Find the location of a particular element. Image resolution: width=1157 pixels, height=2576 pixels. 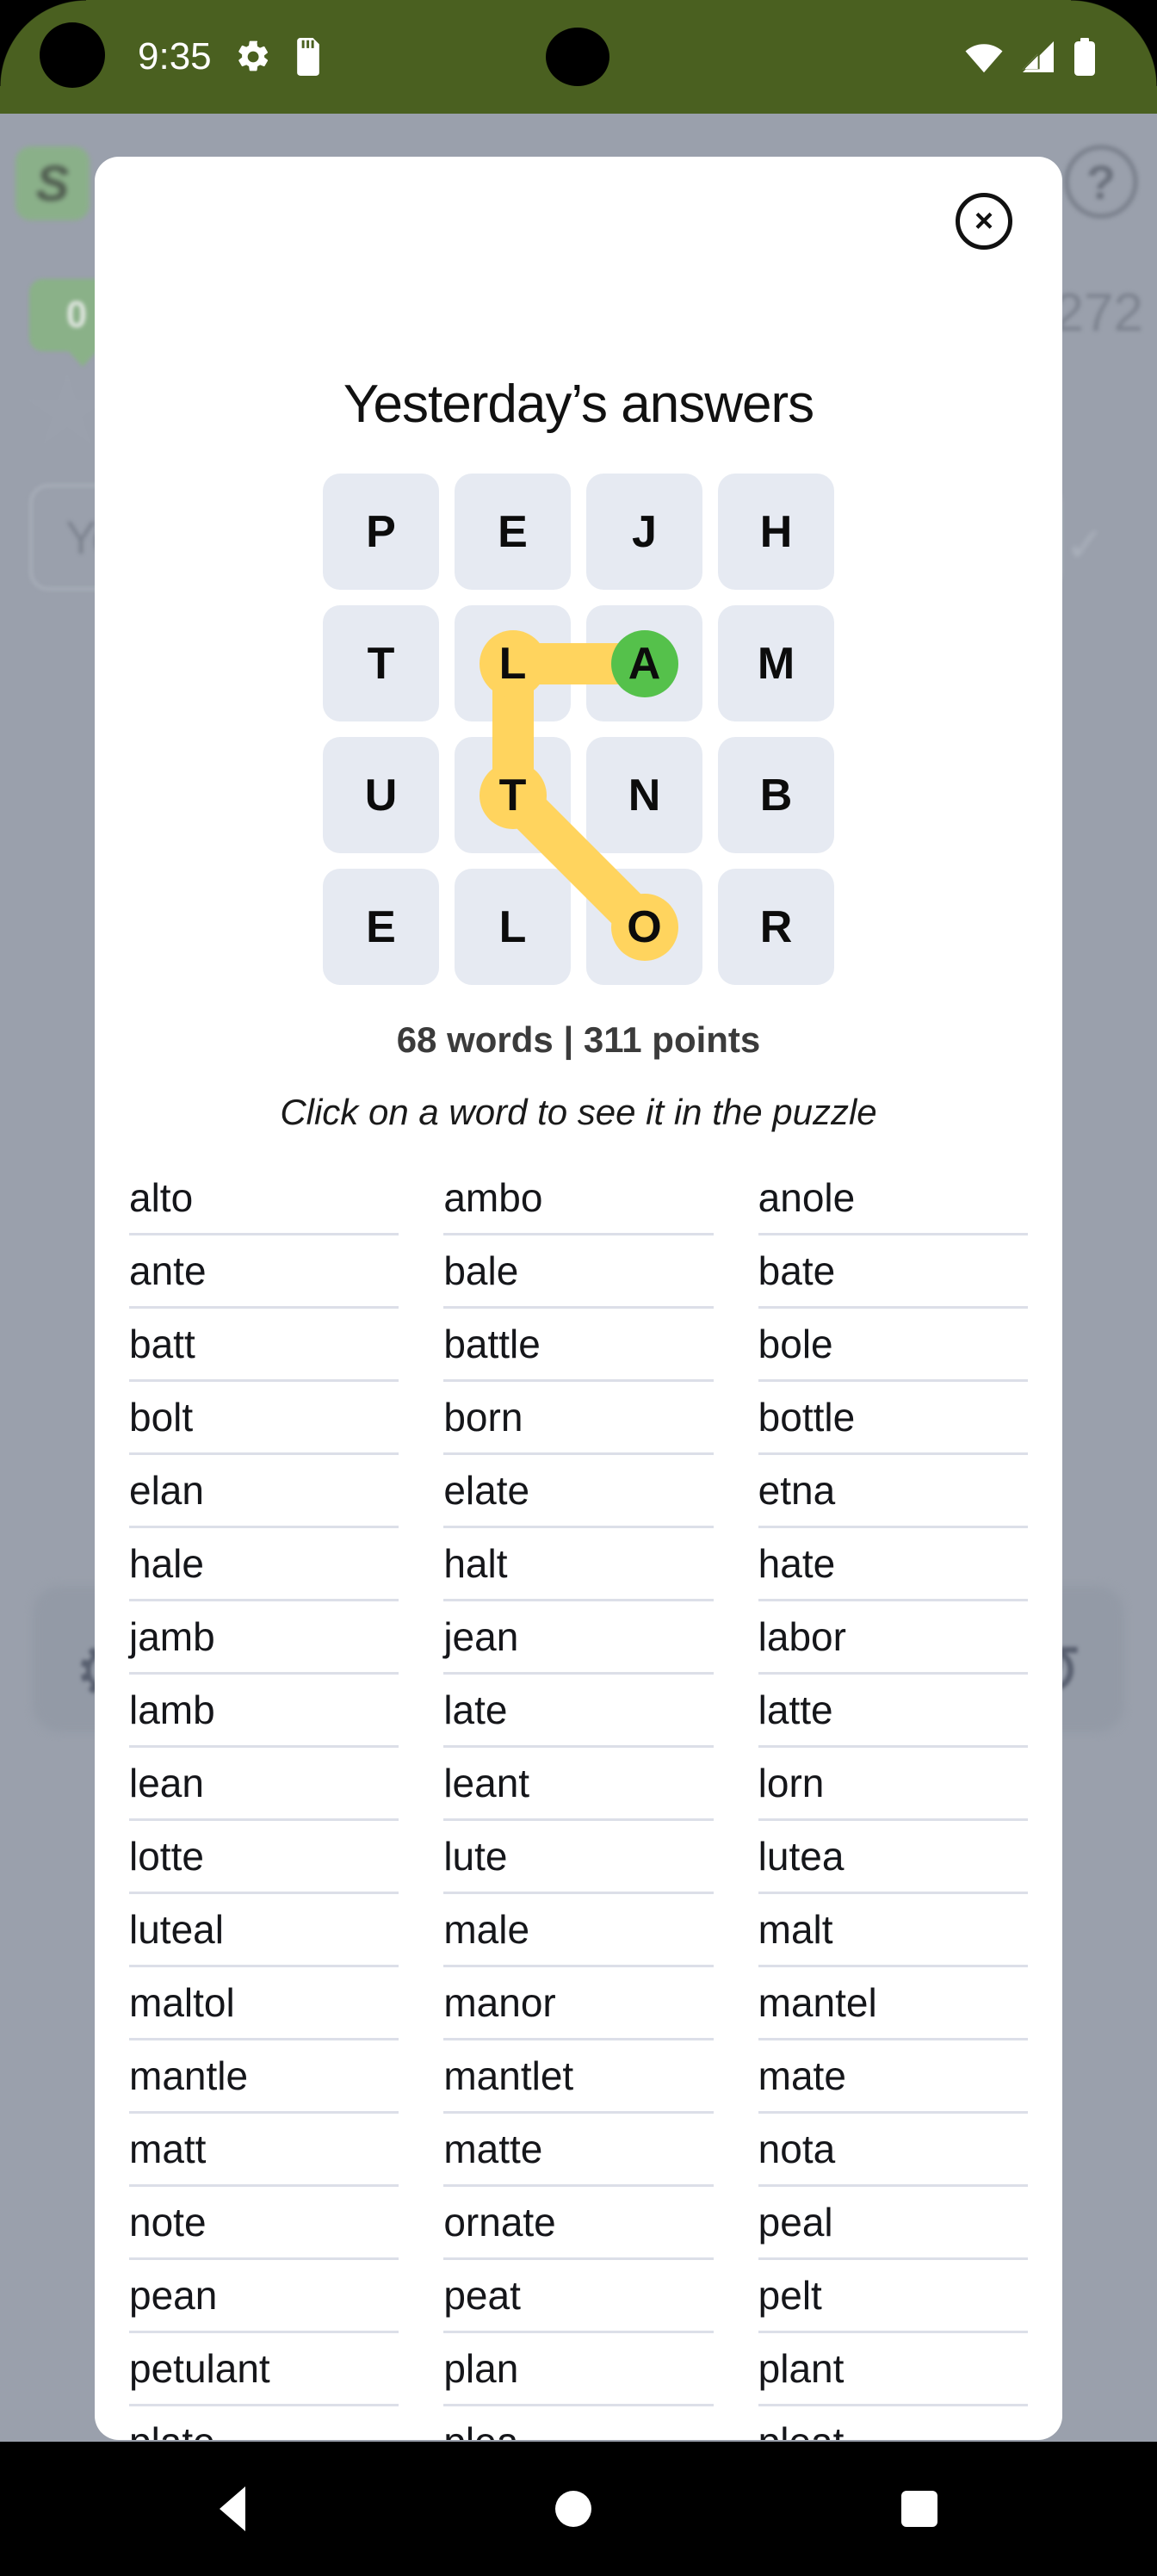

word-item: anole is located at coordinates (893, 1198).